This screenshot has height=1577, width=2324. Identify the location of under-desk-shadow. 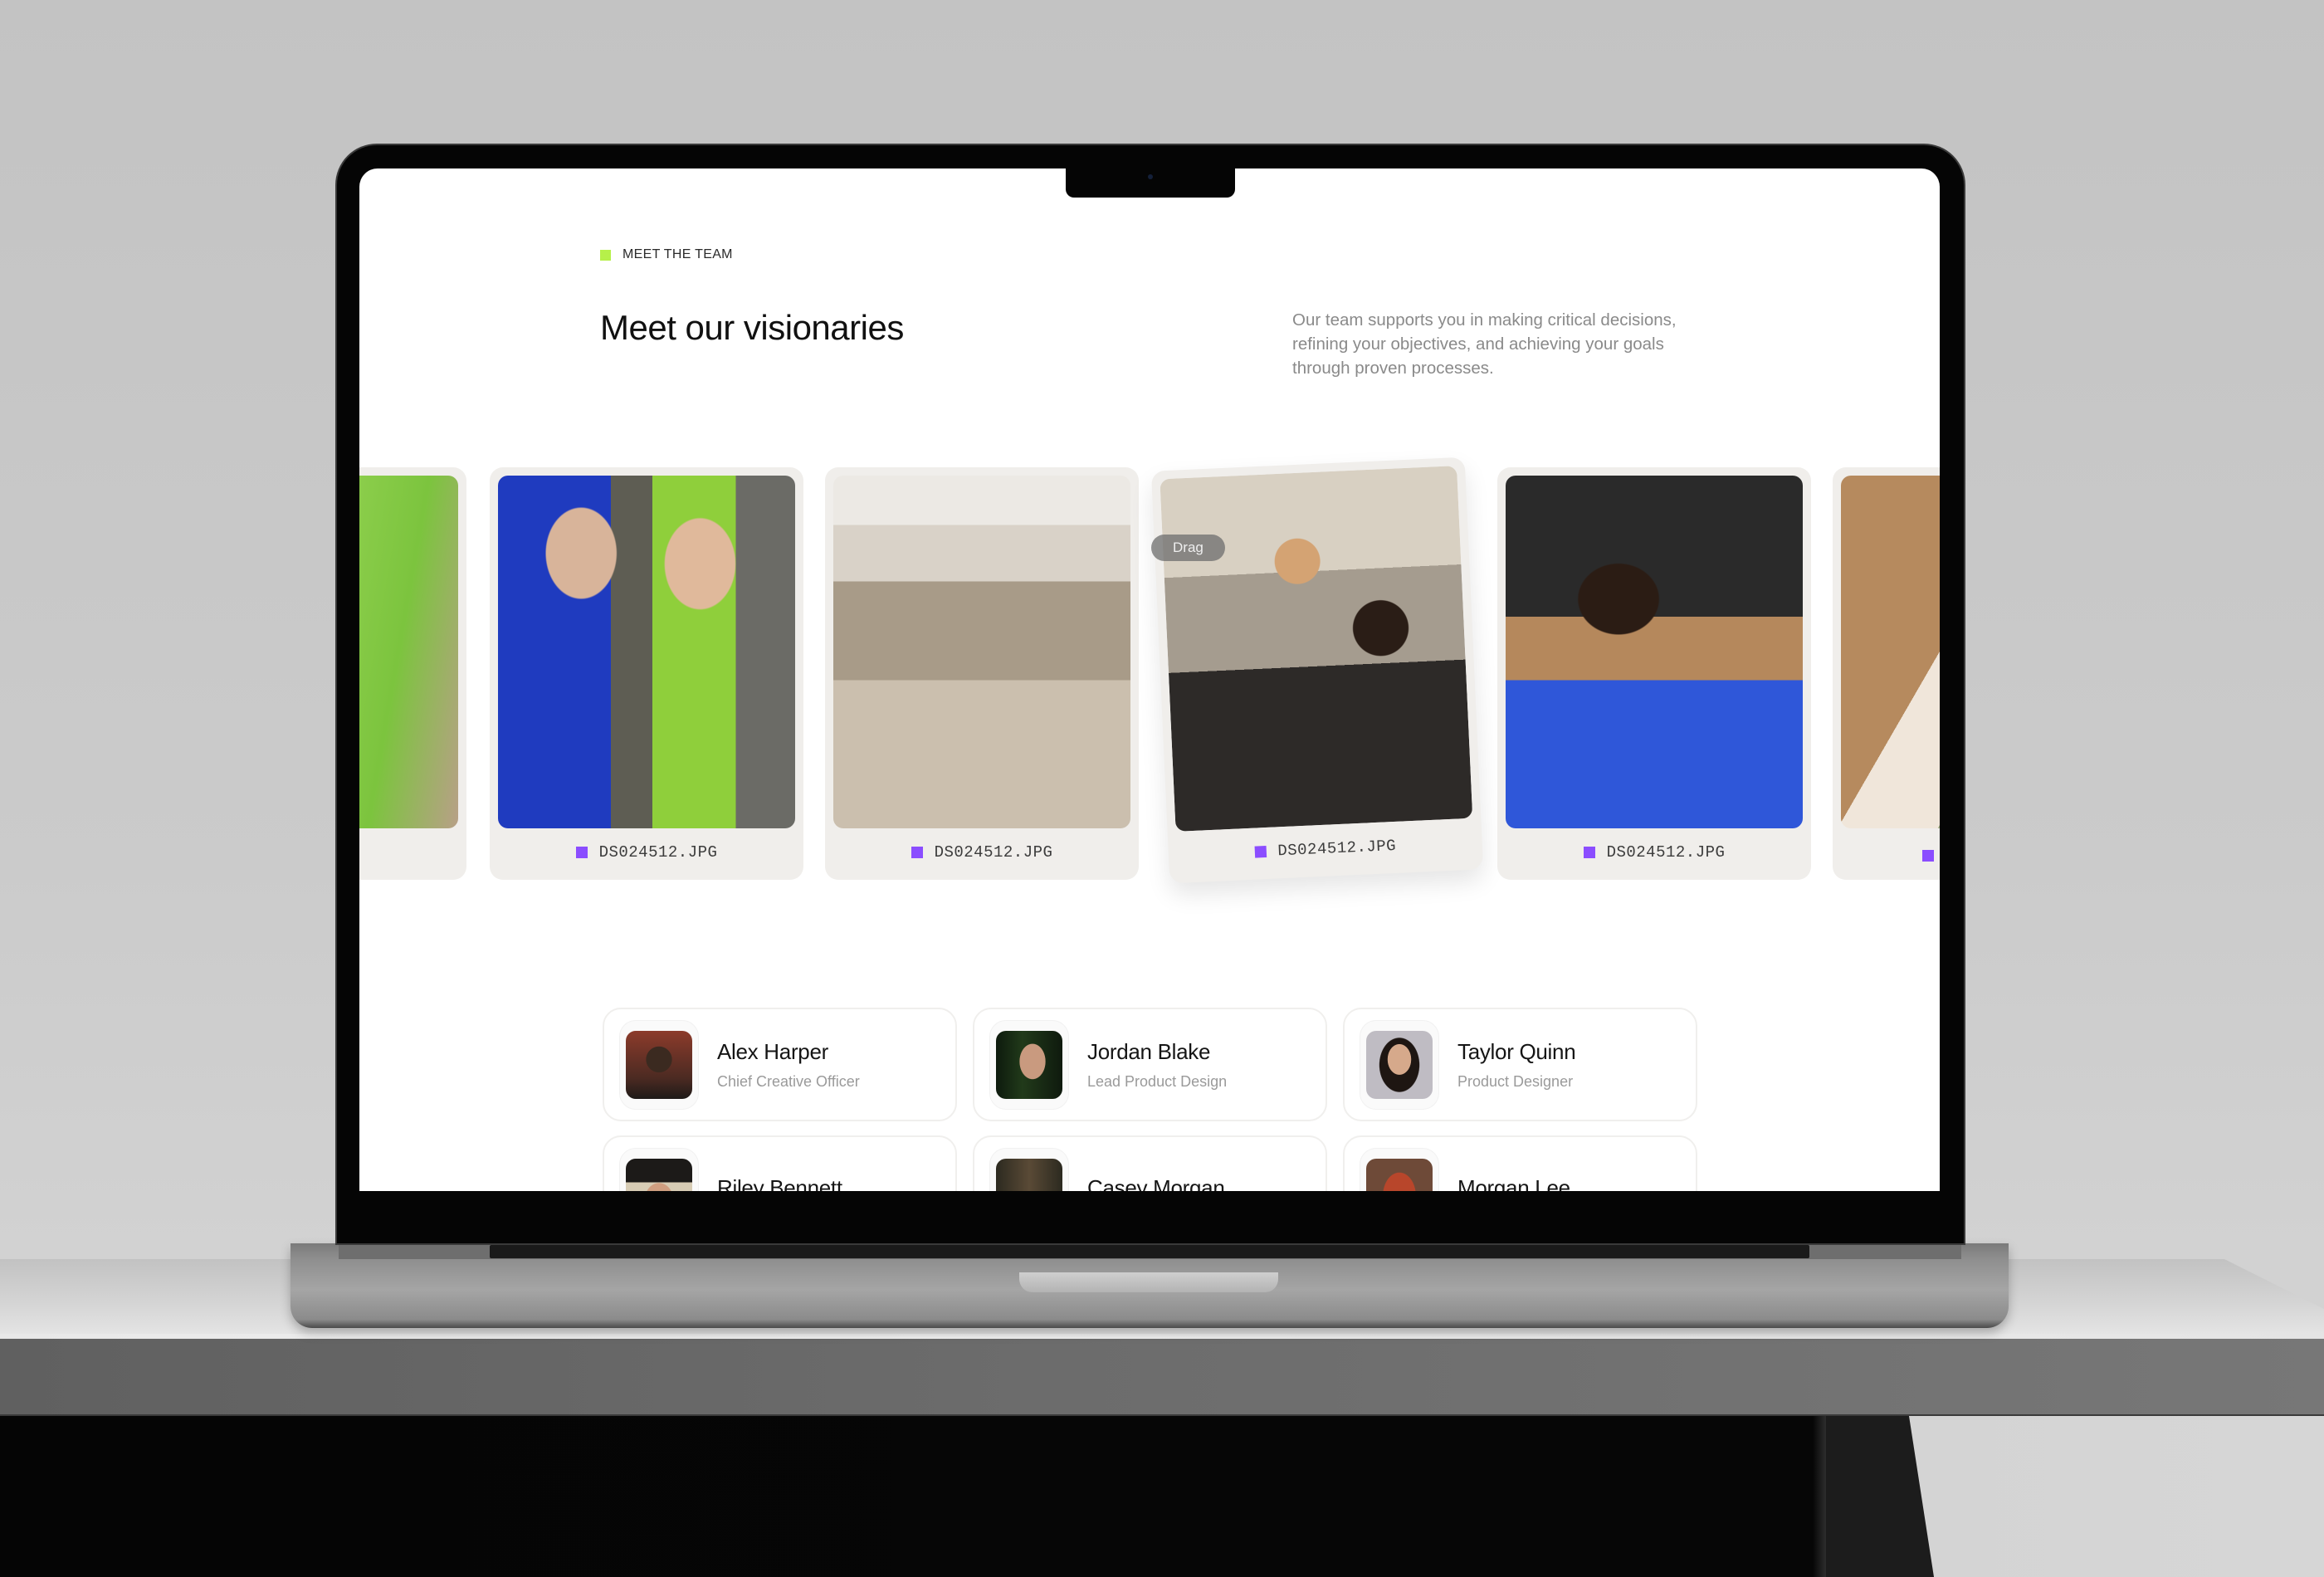
(1162, 1497).